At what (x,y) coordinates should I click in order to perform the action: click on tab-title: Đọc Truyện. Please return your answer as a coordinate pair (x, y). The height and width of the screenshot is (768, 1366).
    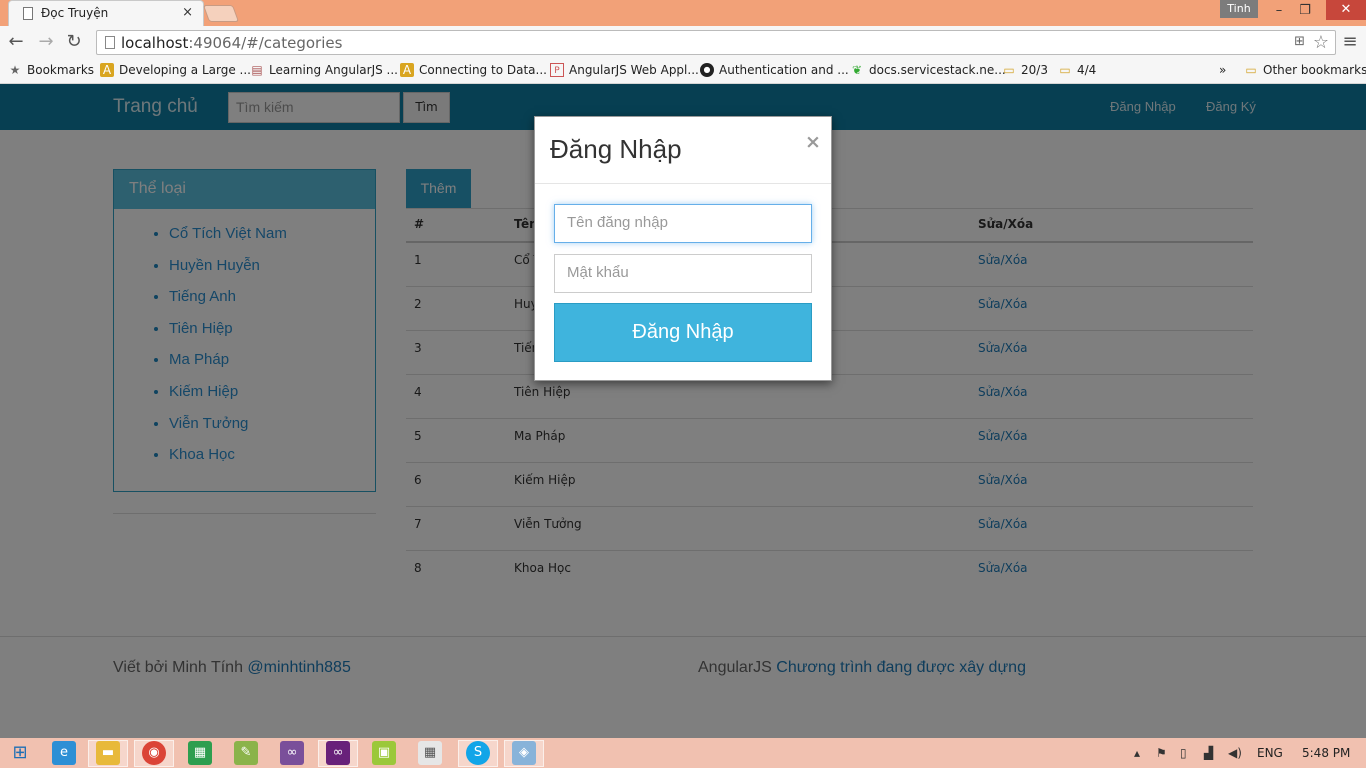
    Looking at the image, I should click on (75, 13).